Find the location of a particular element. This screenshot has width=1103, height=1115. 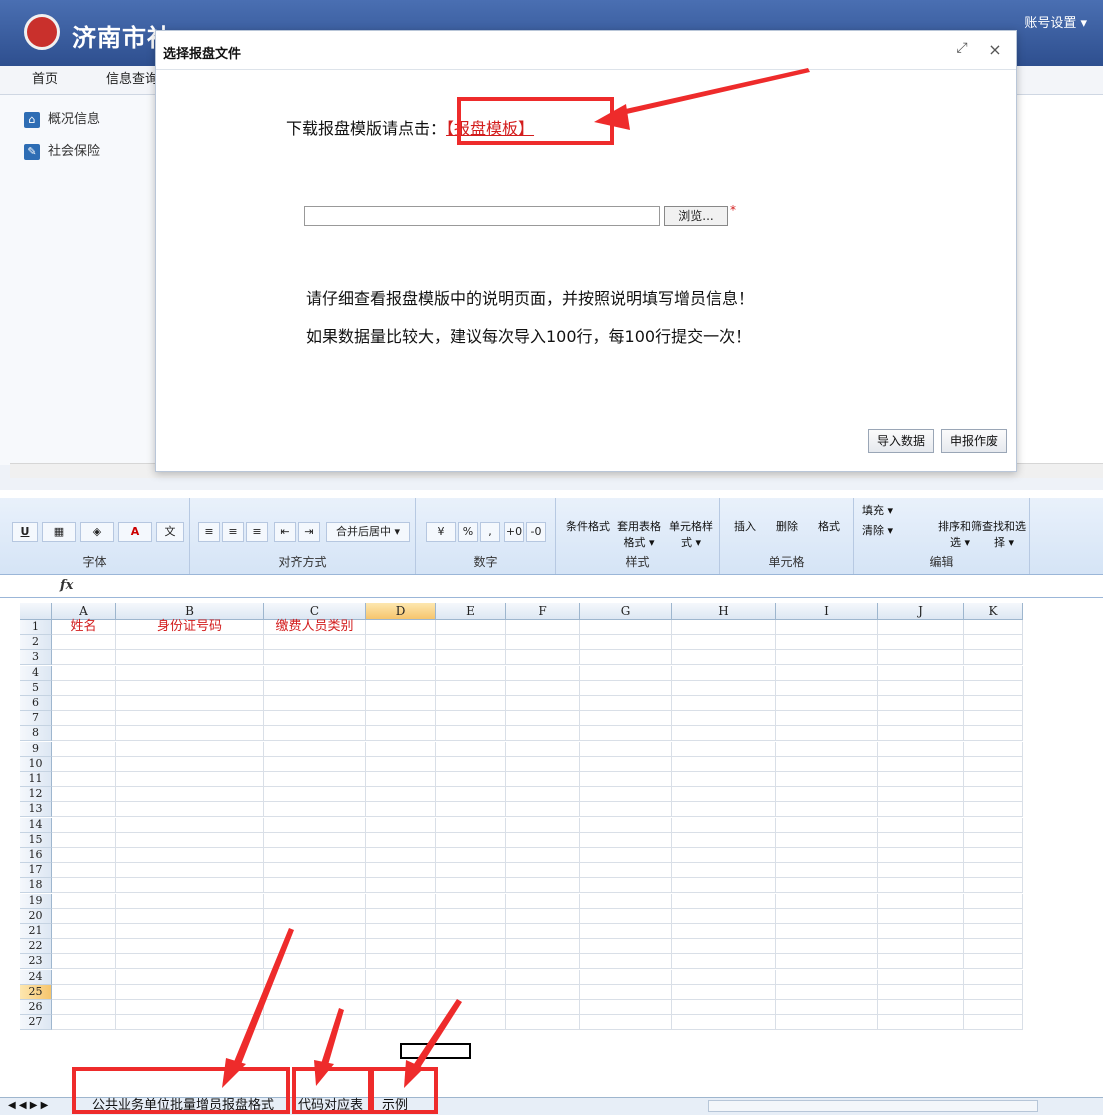

row-header: 19 is located at coordinates (36, 901).